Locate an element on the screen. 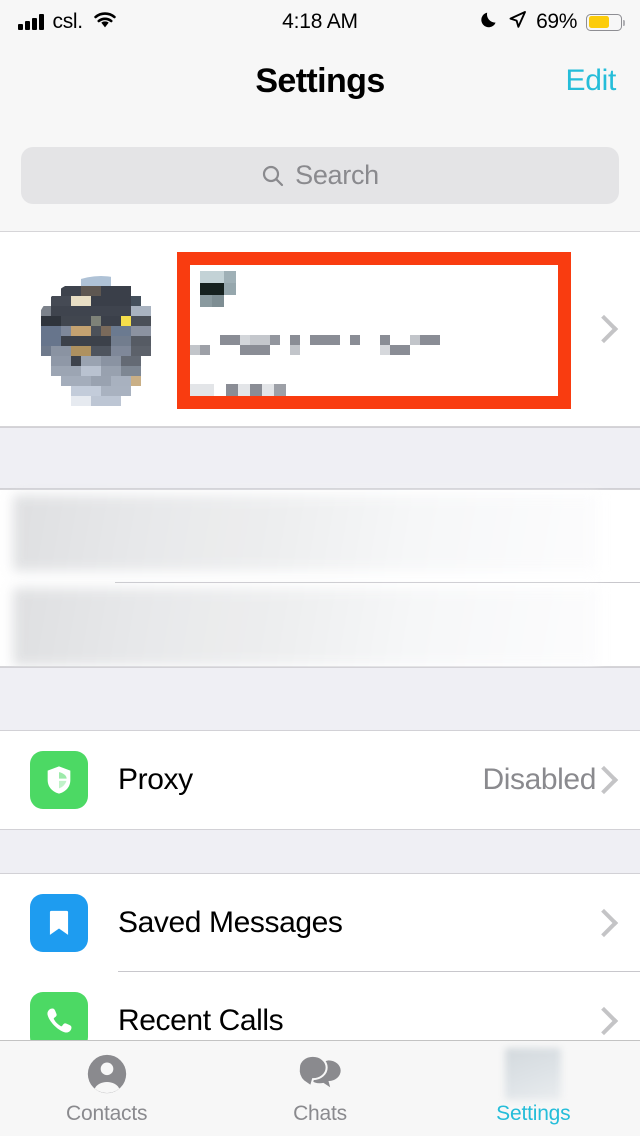  search-container: Search is located at coordinates (320, 174).